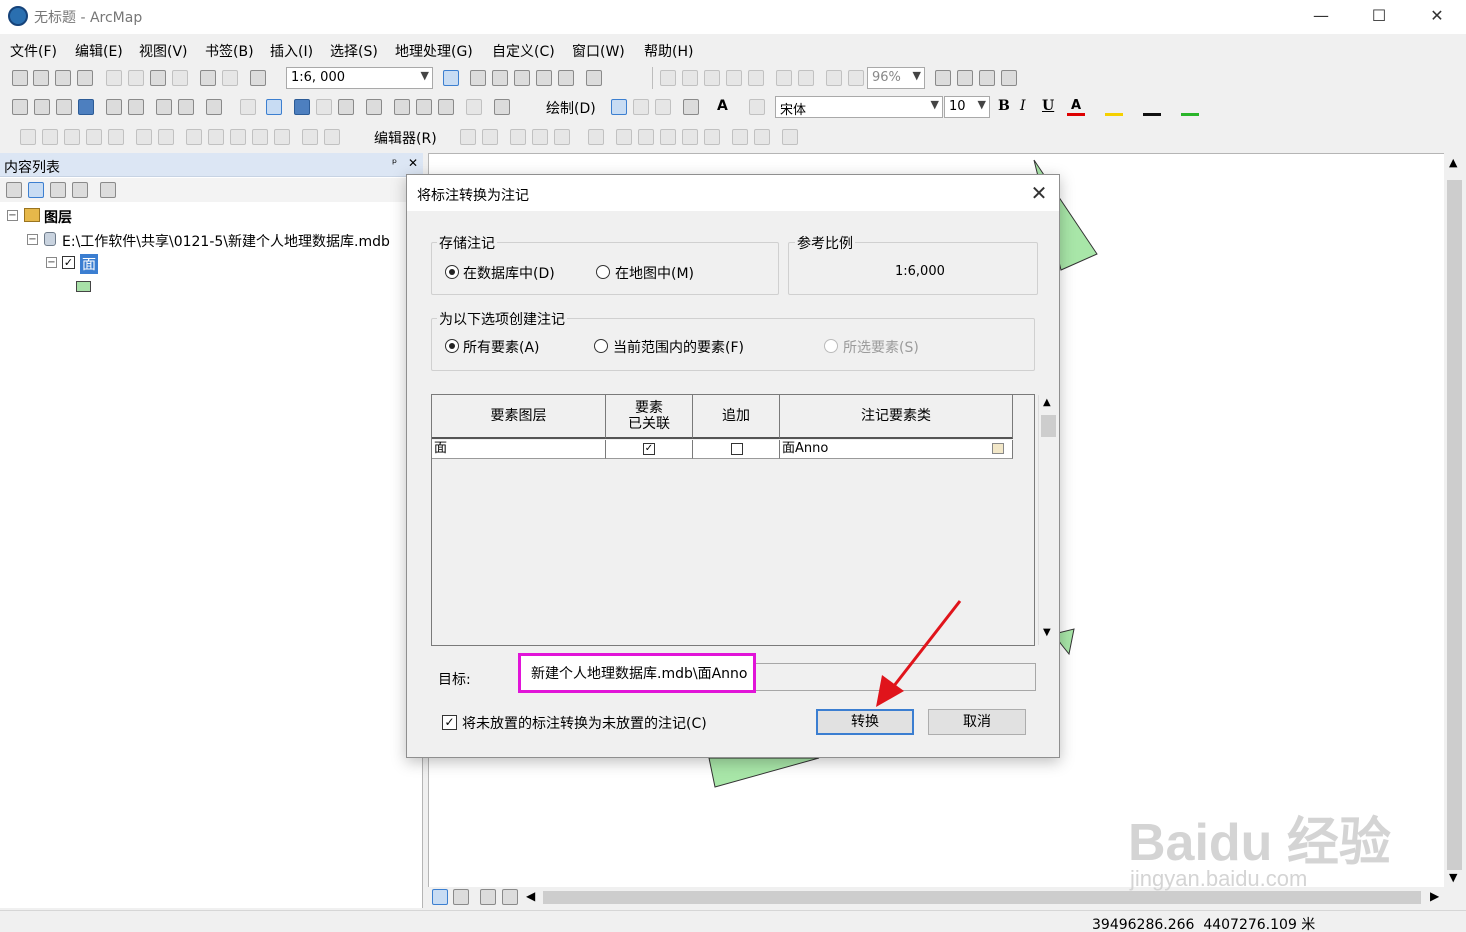  What do you see at coordinates (510, 897) in the screenshot?
I see `pause-drawing-icon` at bounding box center [510, 897].